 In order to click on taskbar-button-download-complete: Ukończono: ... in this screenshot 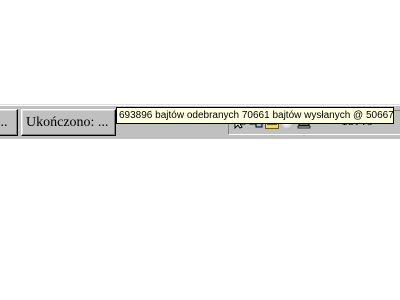, I will do `click(68, 122)`.